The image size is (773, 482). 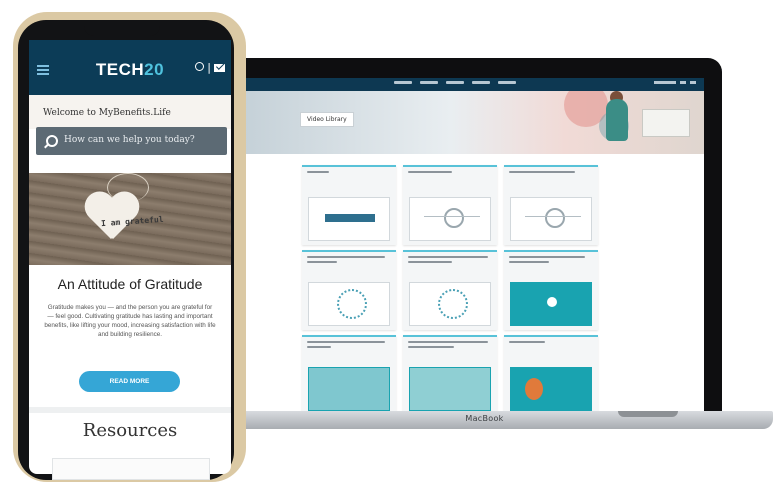 What do you see at coordinates (130, 410) in the screenshot?
I see `section-divider` at bounding box center [130, 410].